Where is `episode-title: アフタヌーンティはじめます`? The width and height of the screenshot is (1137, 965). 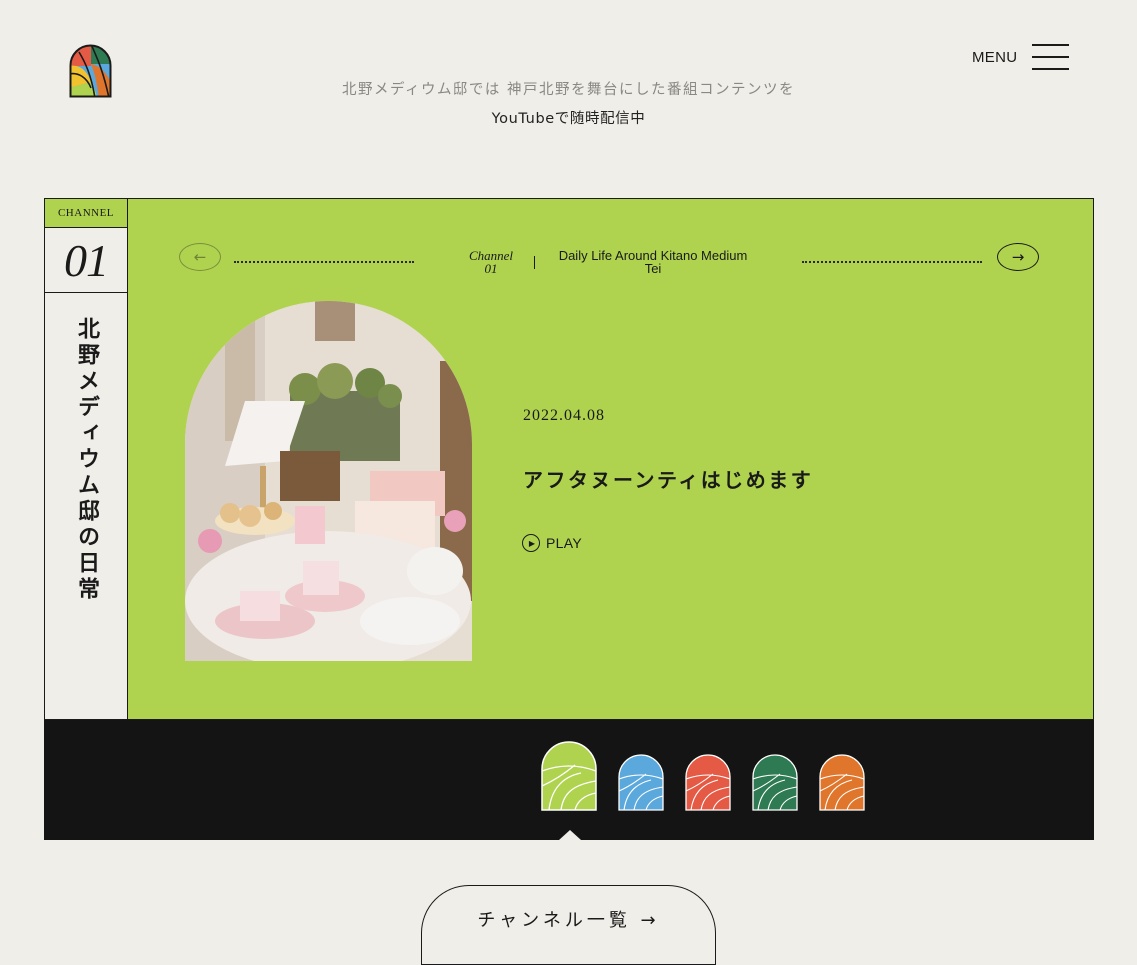
episode-title: アフタヌーンティはじめます is located at coordinates (668, 478).